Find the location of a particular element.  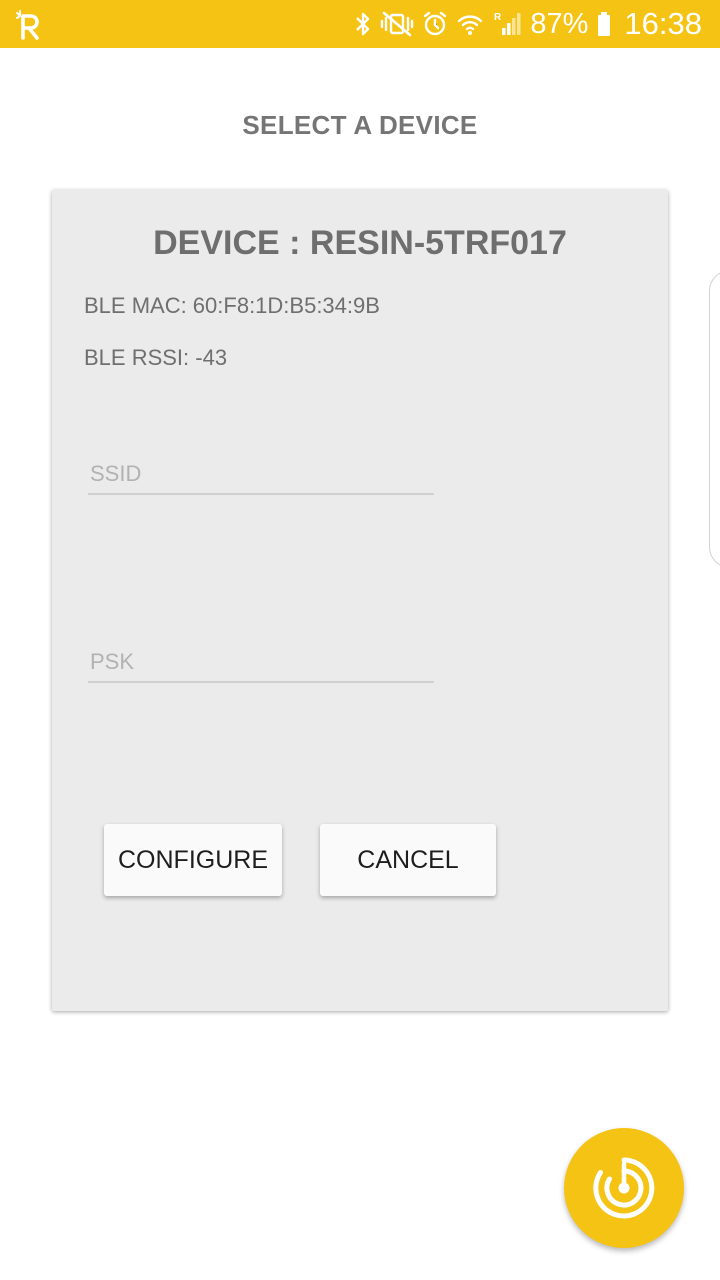

side-drawer-edge is located at coordinates (714, 419).